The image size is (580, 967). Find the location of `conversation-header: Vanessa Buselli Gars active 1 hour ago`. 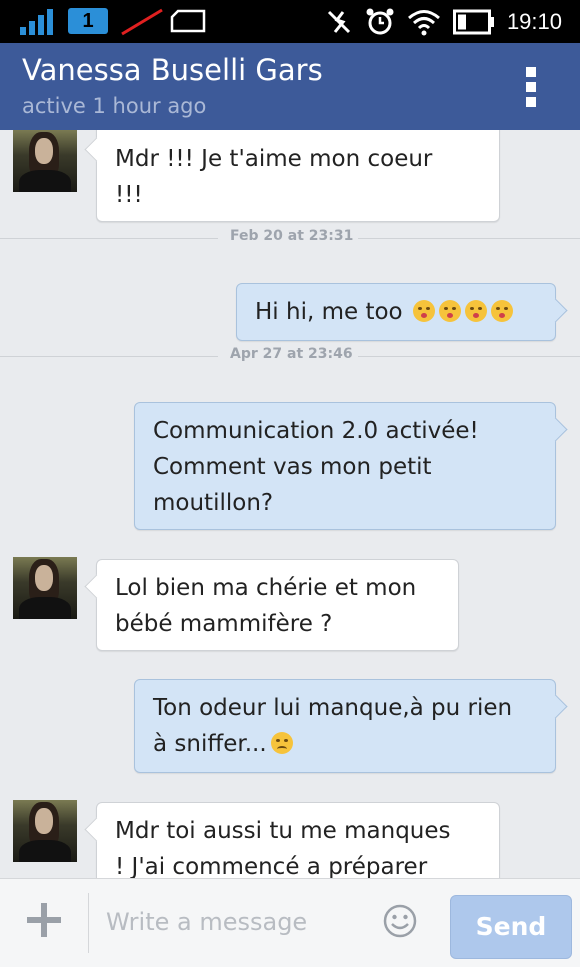

conversation-header: Vanessa Buselli Gars active 1 hour ago is located at coordinates (290, 86).